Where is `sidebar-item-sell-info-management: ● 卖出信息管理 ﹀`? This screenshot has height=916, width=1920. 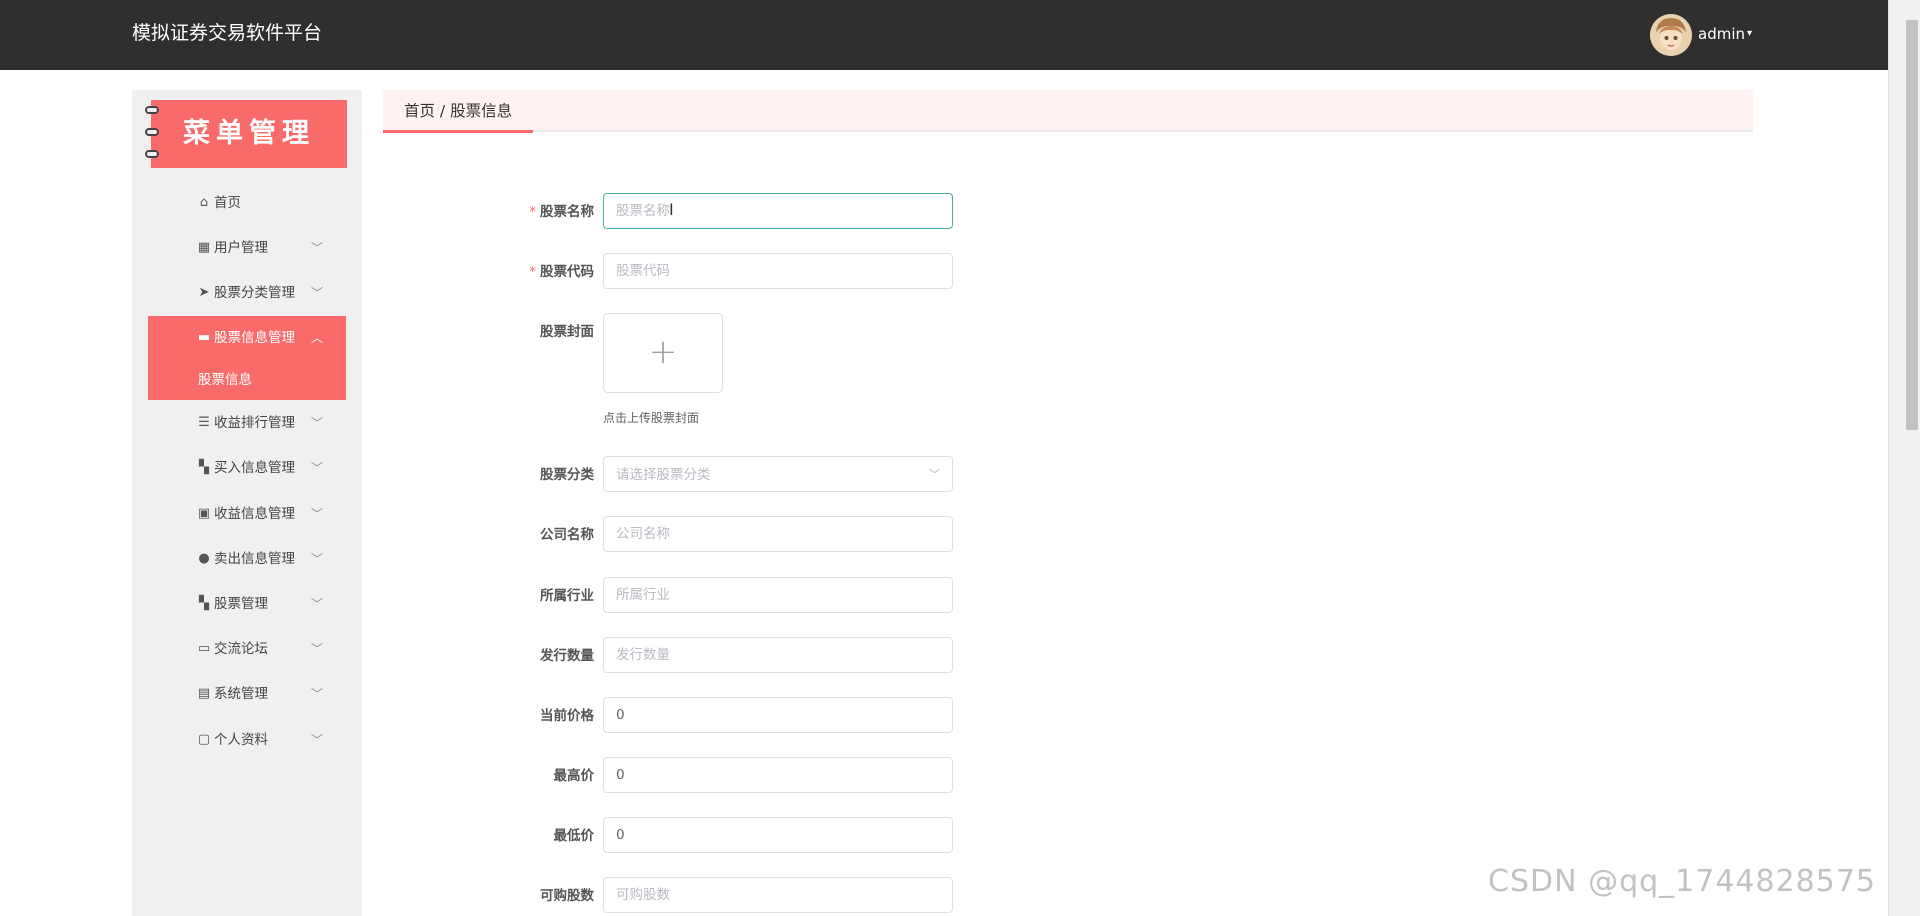 sidebar-item-sell-info-management: ● 卖出信息管理 ﹀ is located at coordinates (247, 559).